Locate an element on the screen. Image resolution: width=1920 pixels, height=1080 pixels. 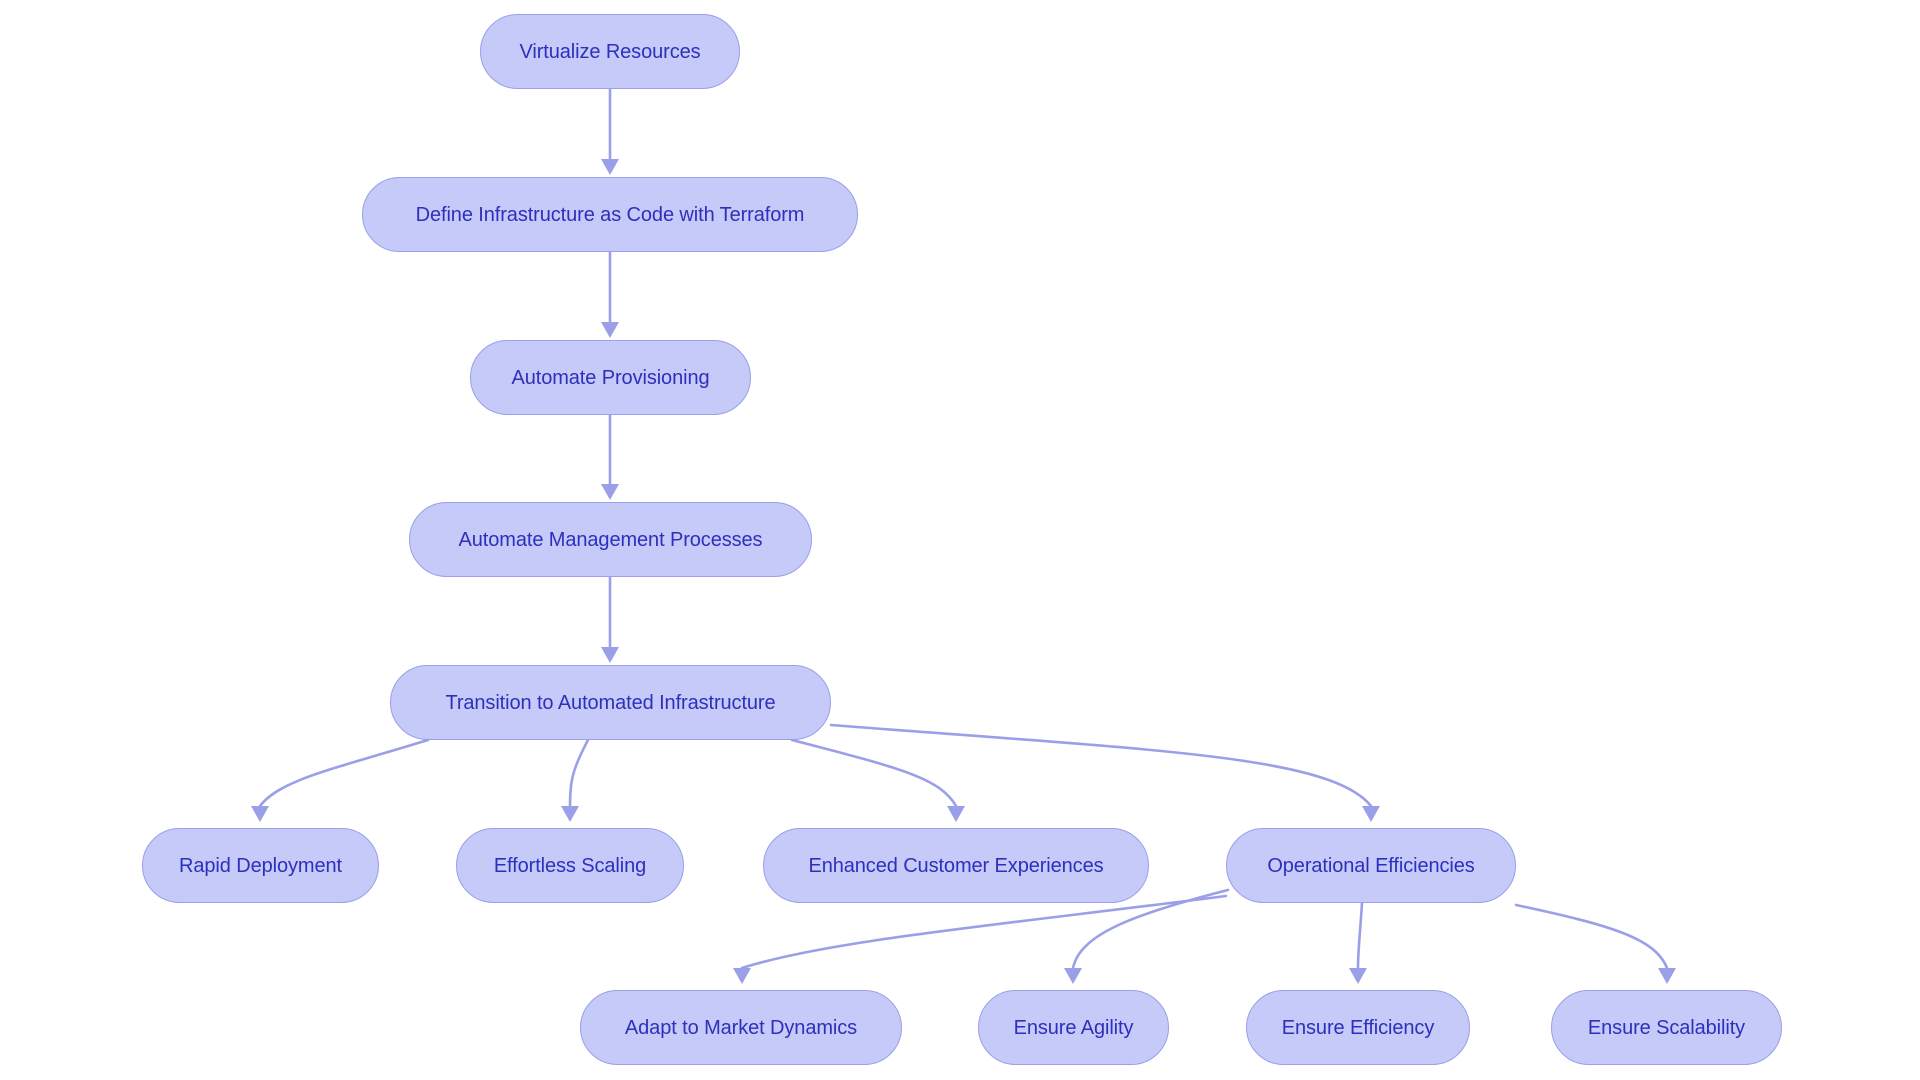
flow-edge-operational-to-market is located at coordinates (980, 939).